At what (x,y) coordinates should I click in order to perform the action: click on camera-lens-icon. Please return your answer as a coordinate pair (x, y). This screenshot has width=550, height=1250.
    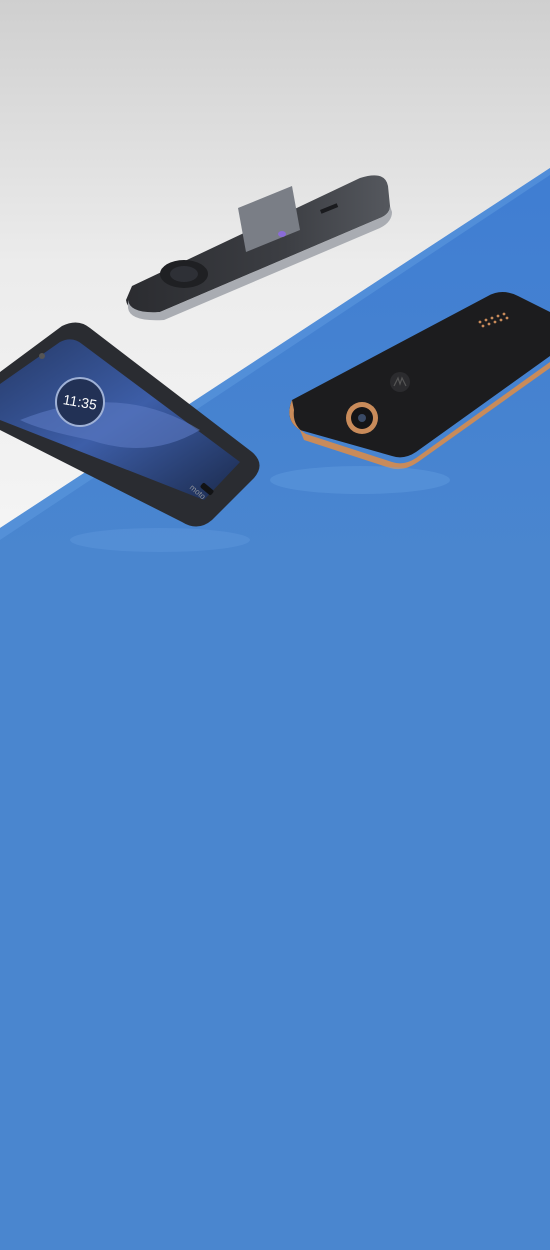
    Looking at the image, I should click on (362, 418).